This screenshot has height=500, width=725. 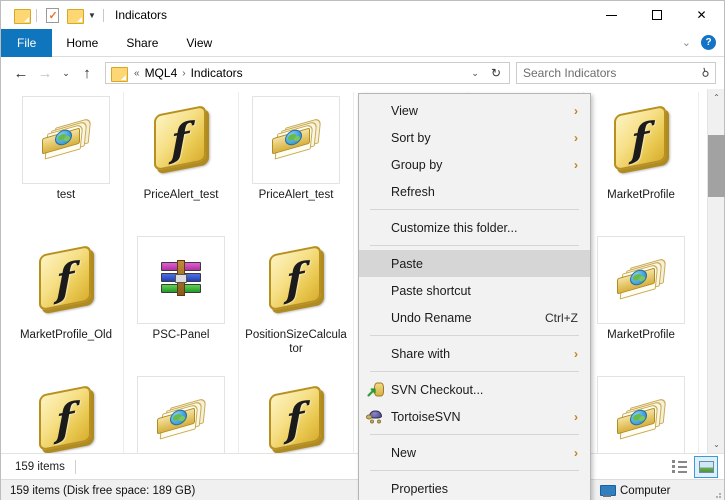 I want to click on ribbon-right-controls: ⌄ ?, so click(x=703, y=42).